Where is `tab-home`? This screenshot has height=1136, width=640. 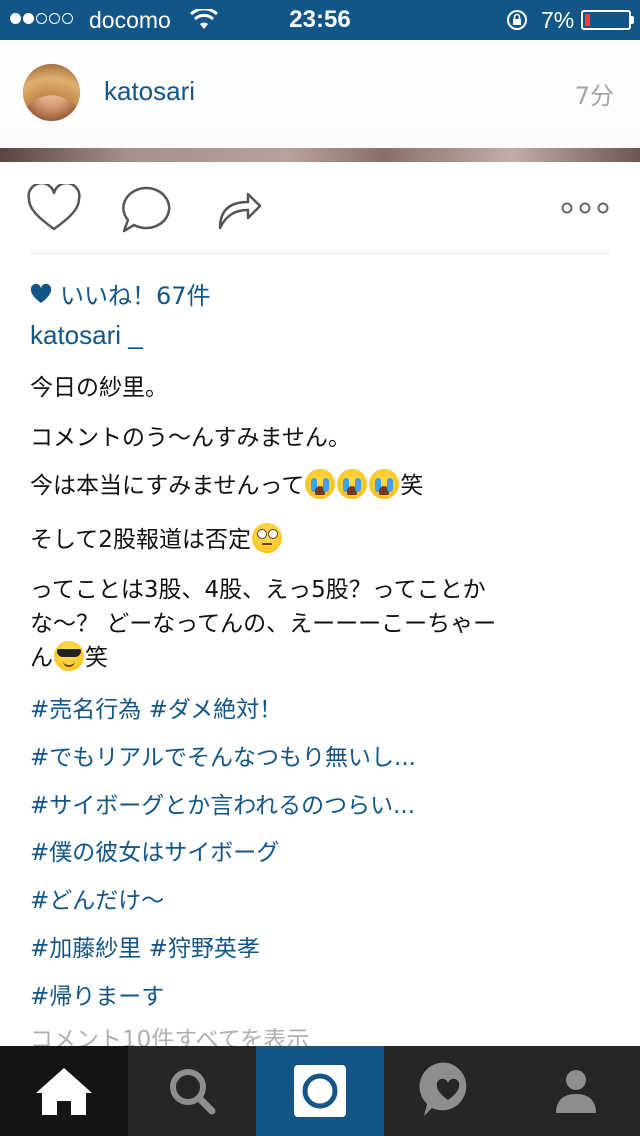 tab-home is located at coordinates (64, 1091).